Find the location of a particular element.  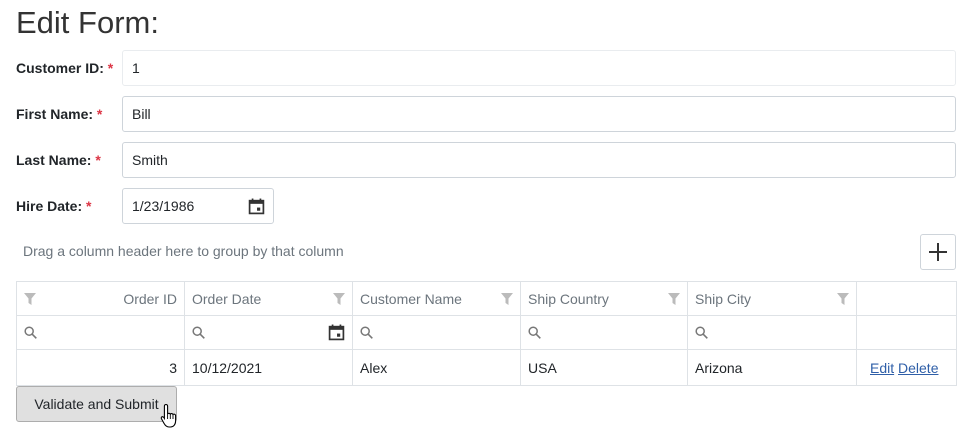

filter-cell-order-id is located at coordinates (100, 332).